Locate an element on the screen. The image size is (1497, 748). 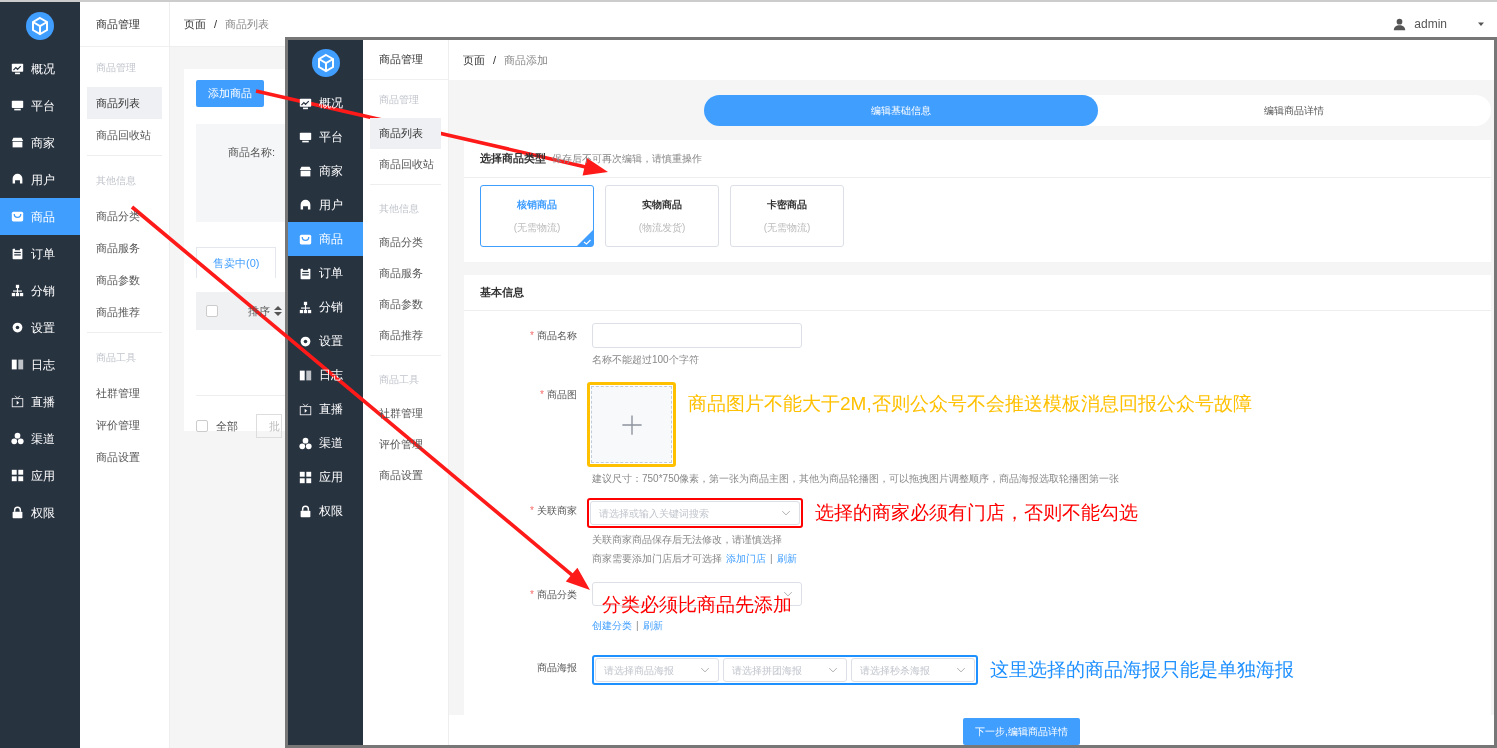
breadcrumb-item: 商品添加 is located at coordinates (526, 60).